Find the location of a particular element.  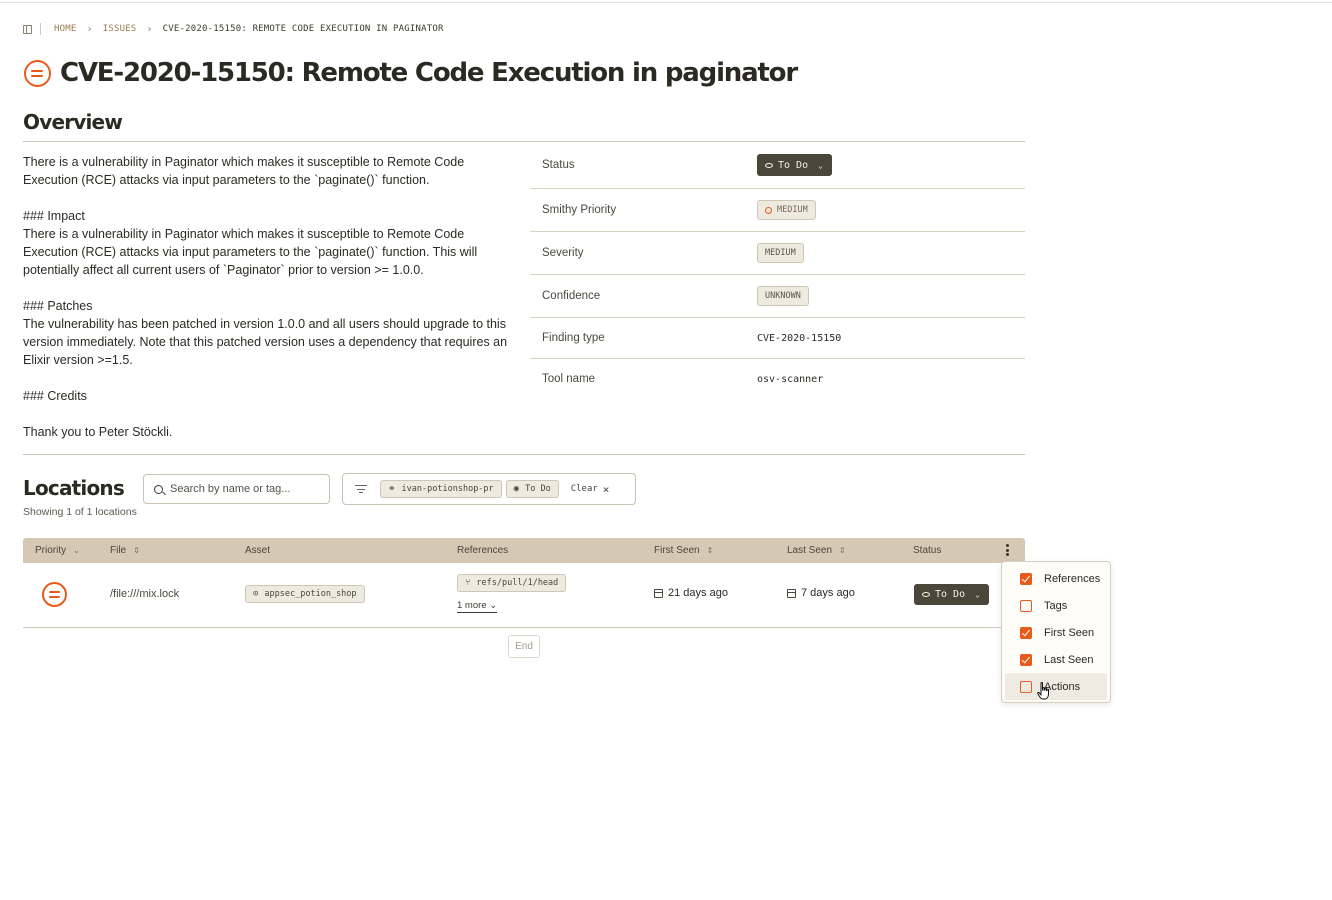

column-header-priority: Priority ⌄ is located at coordinates (57, 550).